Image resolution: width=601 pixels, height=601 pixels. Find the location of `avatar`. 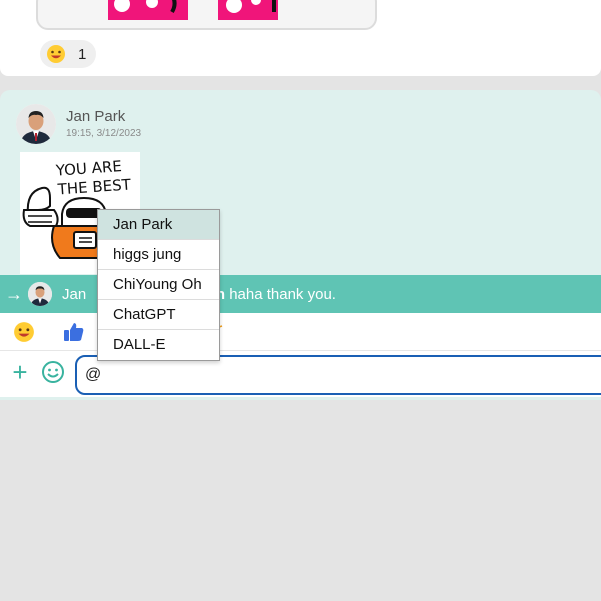

avatar is located at coordinates (36, 124).